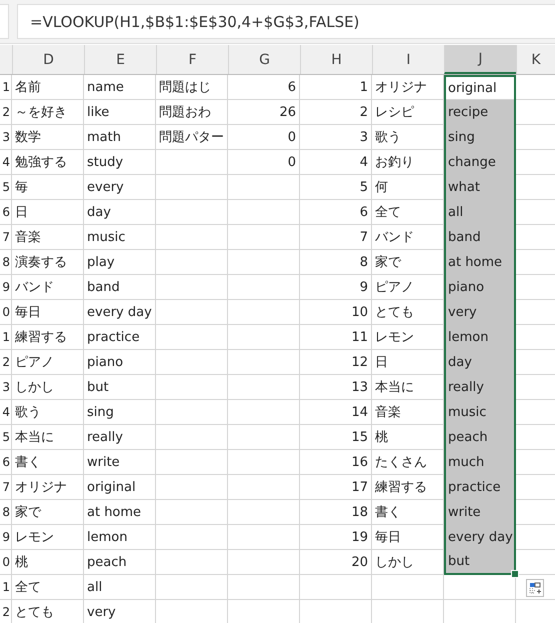 The height and width of the screenshot is (623, 555). What do you see at coordinates (480, 537) in the screenshot?
I see `table-cell: every day` at bounding box center [480, 537].